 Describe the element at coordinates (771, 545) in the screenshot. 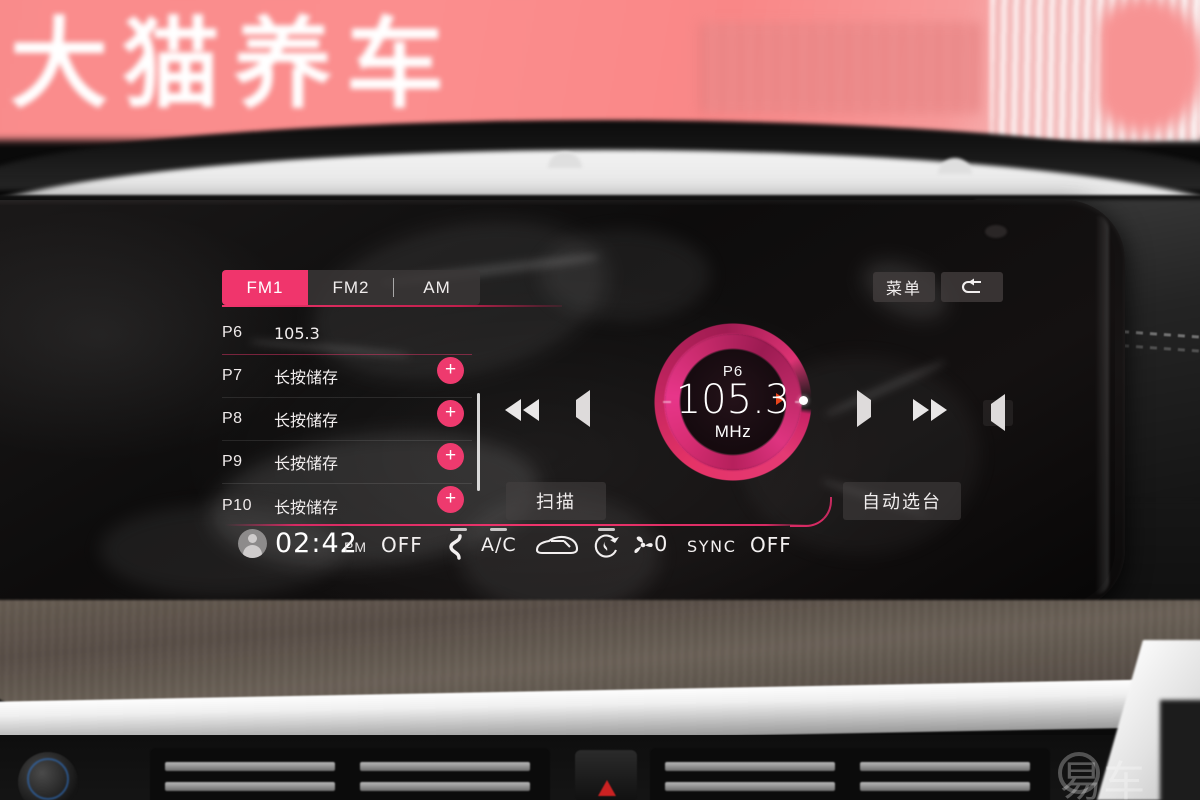

I see `passenger-temp-value: OFF` at that location.